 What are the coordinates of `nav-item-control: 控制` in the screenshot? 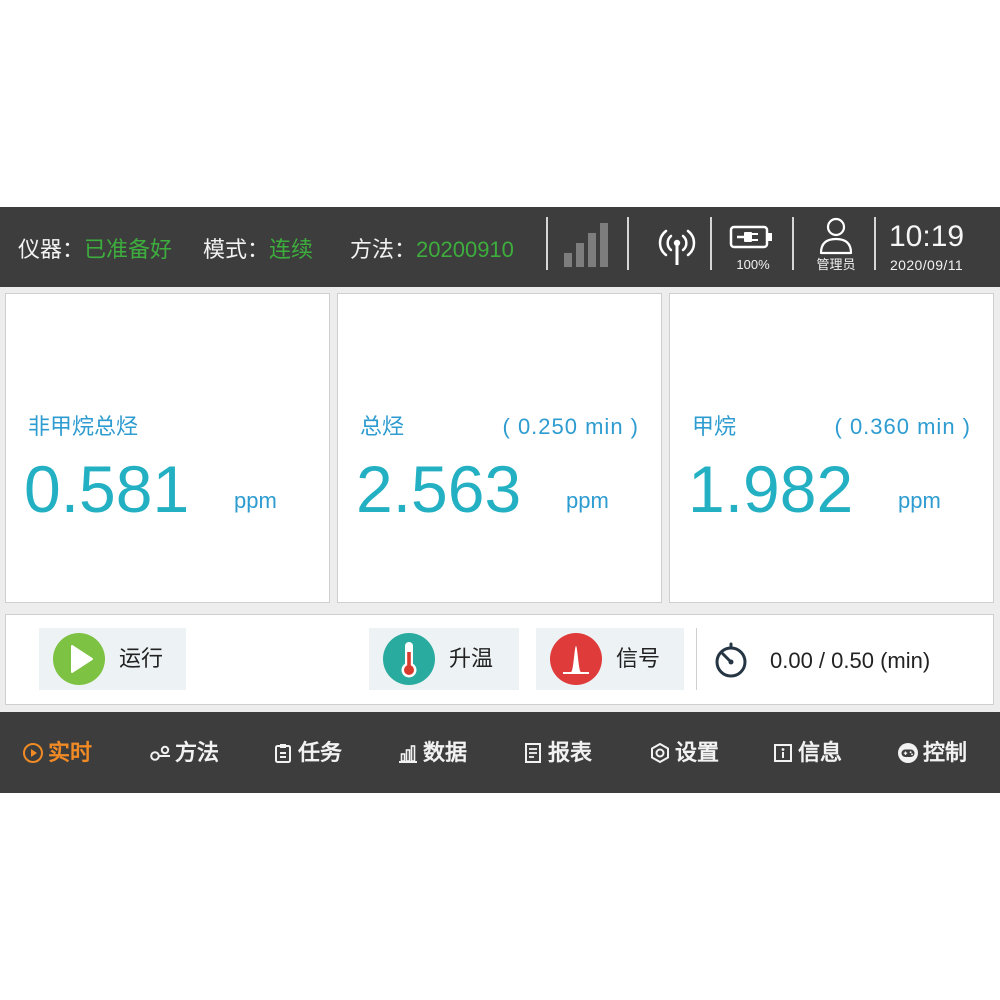 It's located at (932, 752).